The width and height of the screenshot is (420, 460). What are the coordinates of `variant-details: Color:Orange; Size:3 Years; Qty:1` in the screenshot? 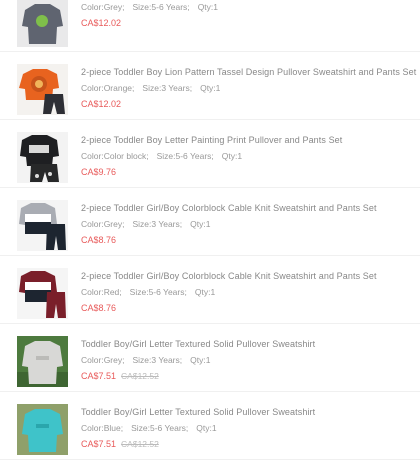 It's located at (250, 88).